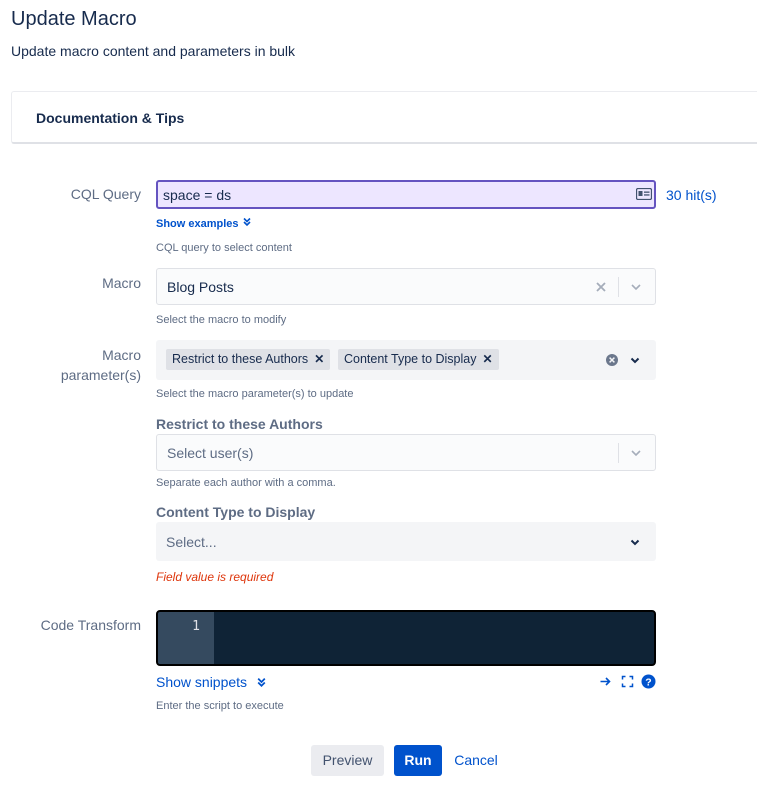 The width and height of the screenshot is (757, 799). Describe the element at coordinates (220, 706) in the screenshot. I see `code-transform-help-text: Enter the script to execute` at that location.